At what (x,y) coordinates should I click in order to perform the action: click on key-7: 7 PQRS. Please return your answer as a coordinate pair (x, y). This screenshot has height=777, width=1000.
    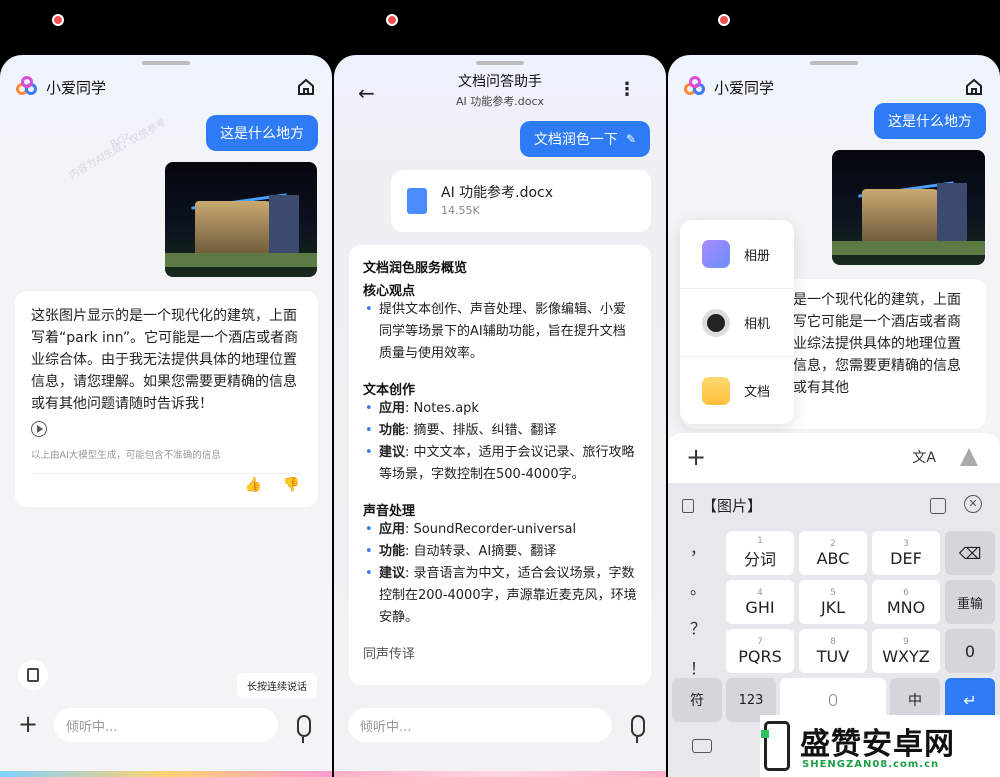
    Looking at the image, I should click on (760, 651).